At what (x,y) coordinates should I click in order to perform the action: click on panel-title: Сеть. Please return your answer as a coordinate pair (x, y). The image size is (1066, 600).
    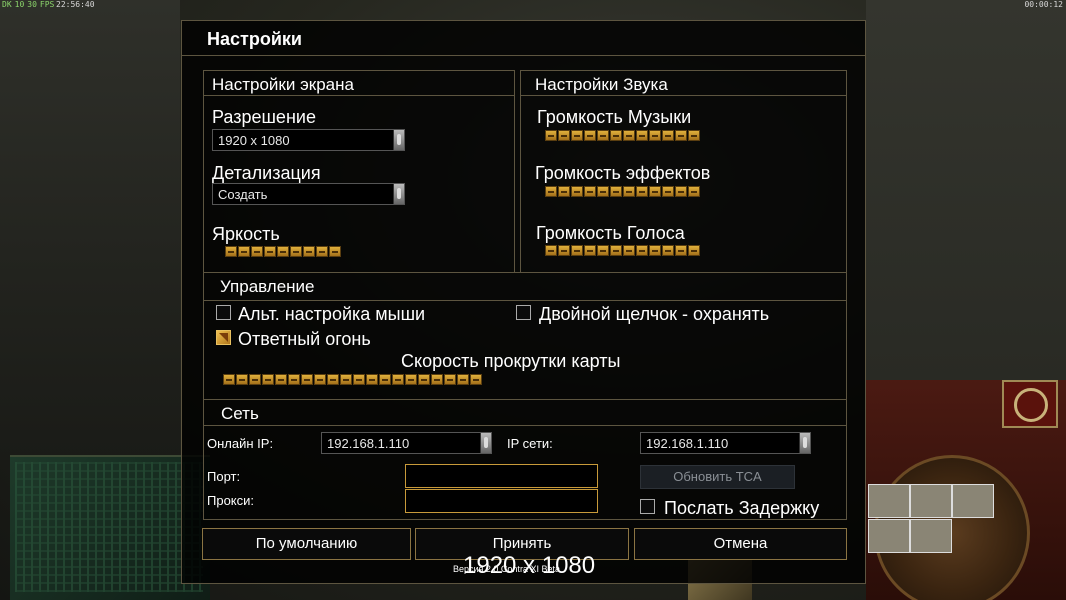
    Looking at the image, I should click on (240, 413).